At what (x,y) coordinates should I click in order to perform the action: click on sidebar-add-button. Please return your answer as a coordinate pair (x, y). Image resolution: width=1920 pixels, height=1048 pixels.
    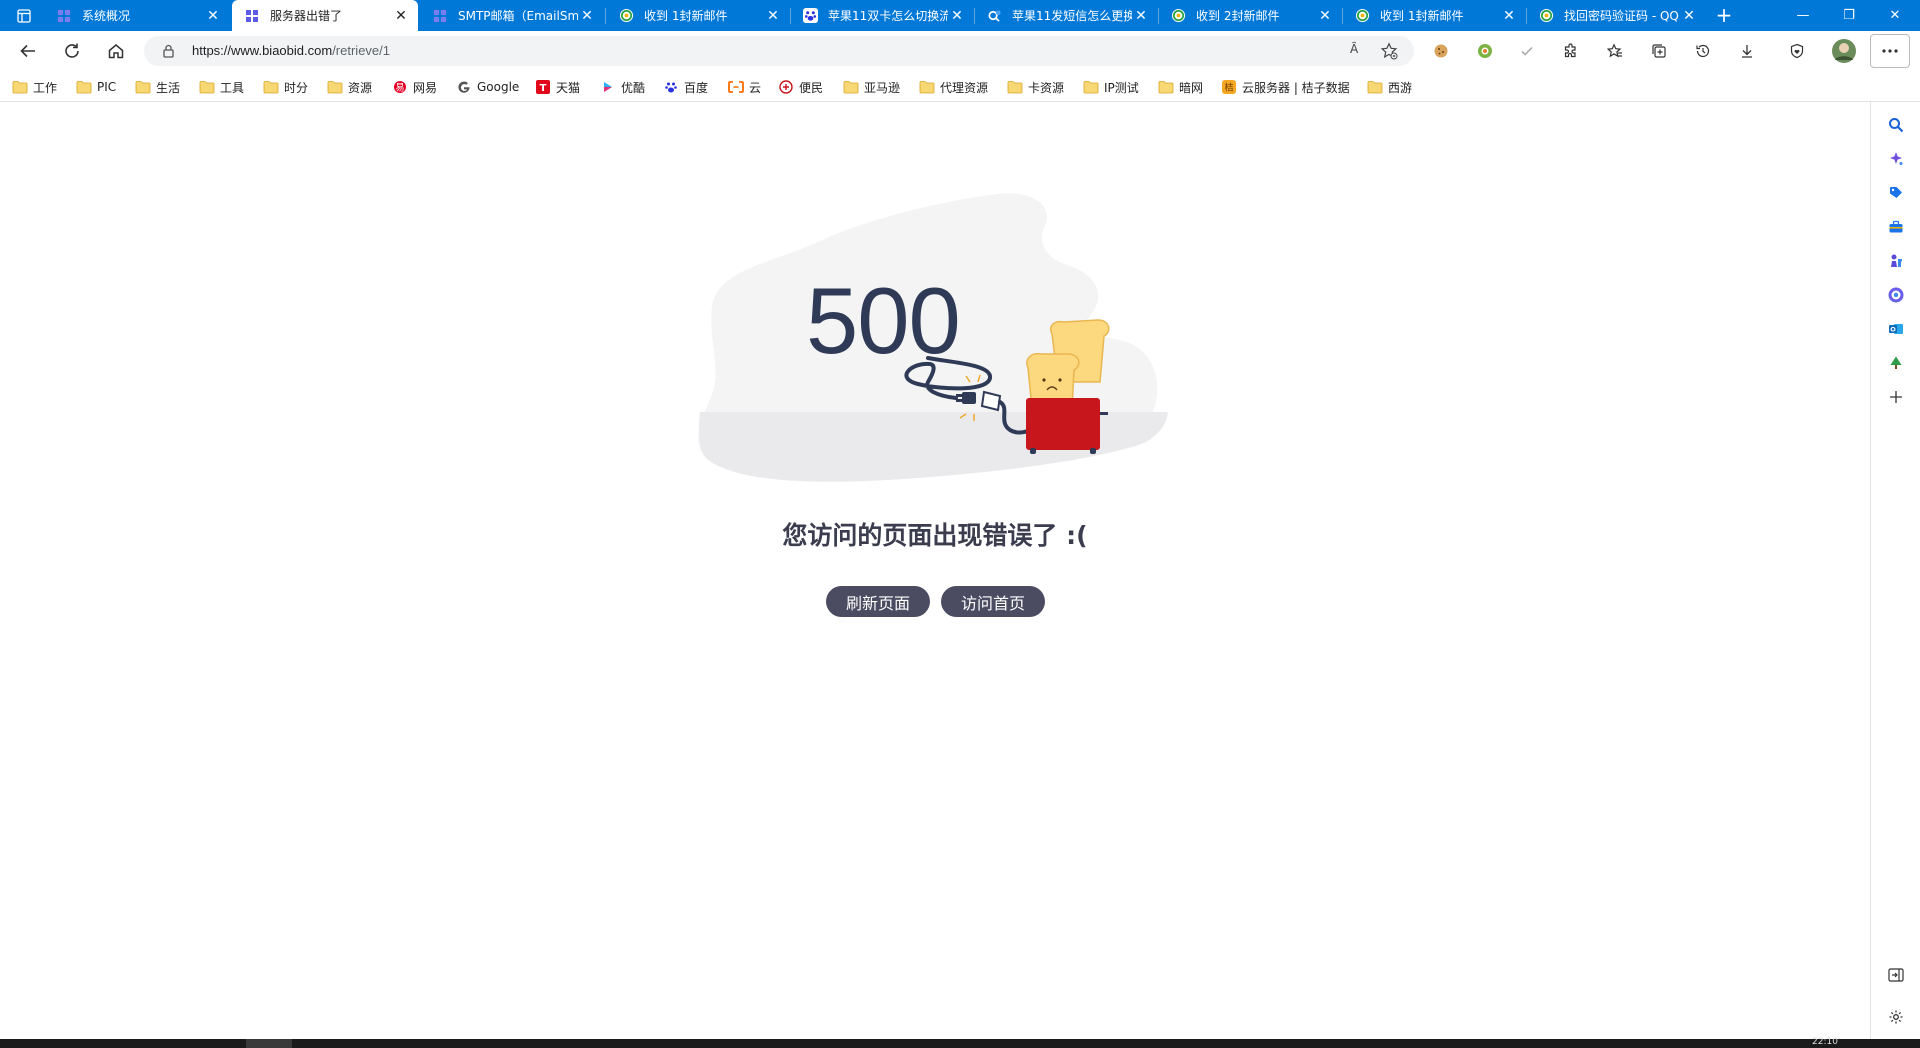
    Looking at the image, I should click on (1896, 397).